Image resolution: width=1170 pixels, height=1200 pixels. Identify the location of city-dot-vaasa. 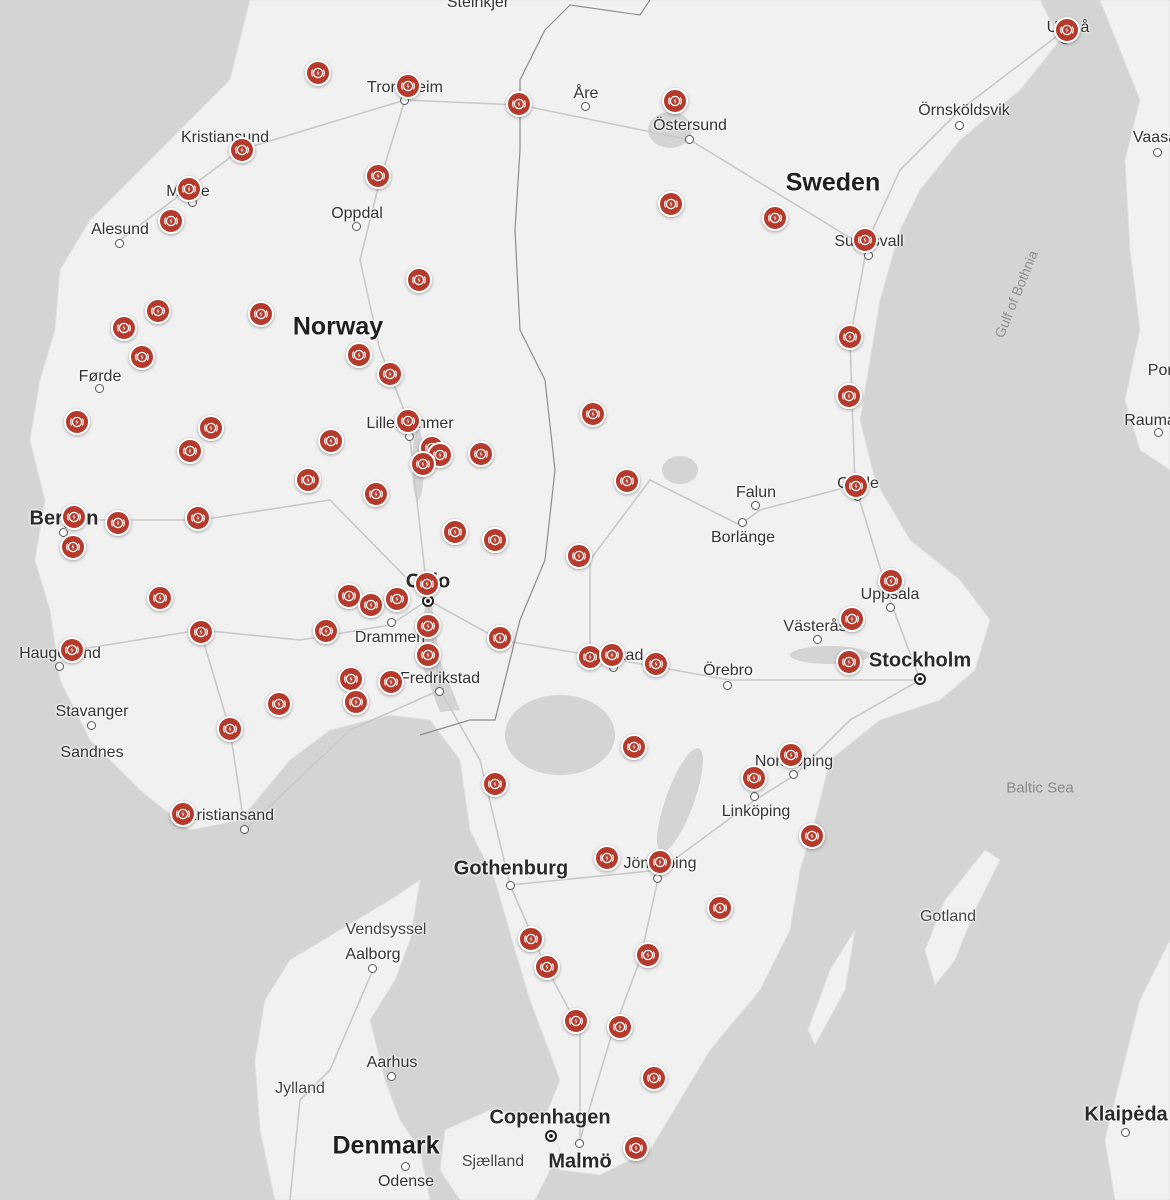
(1157, 152).